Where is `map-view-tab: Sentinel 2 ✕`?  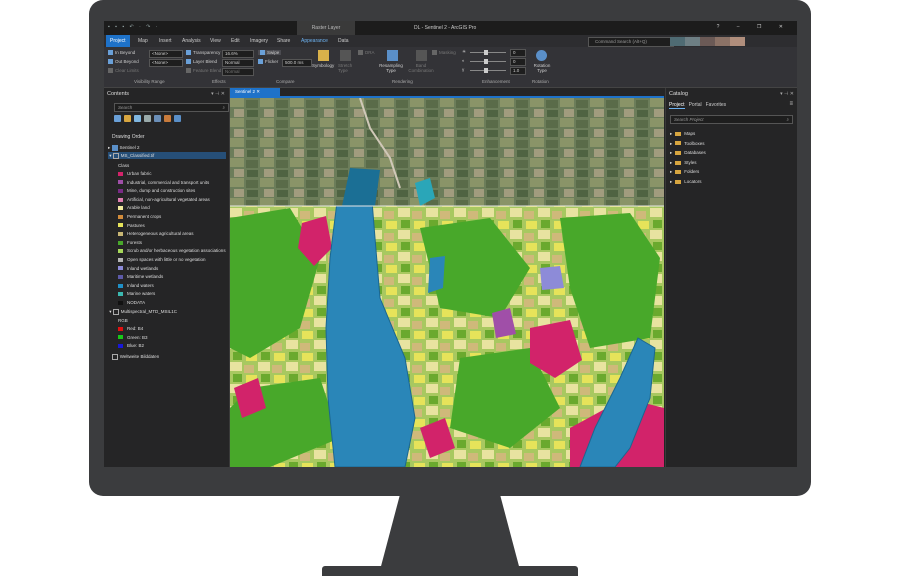
map-view-tab: Sentinel 2 ✕ is located at coordinates (255, 92).